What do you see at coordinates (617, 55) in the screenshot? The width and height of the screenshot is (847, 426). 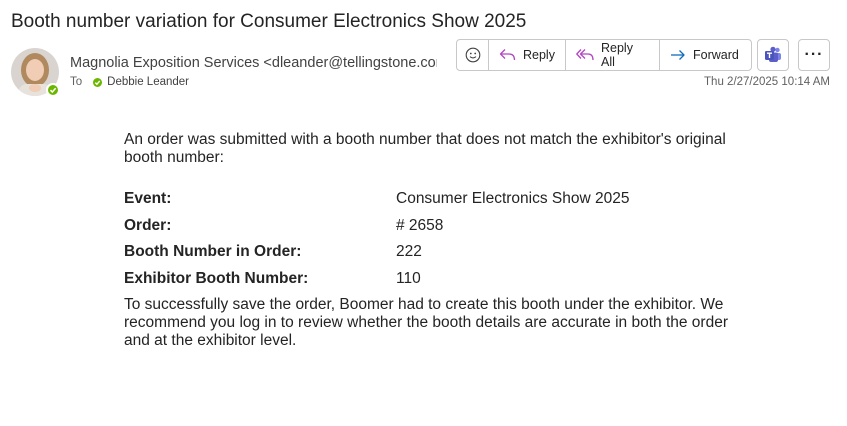 I see `reply-all-label: Reply All` at bounding box center [617, 55].